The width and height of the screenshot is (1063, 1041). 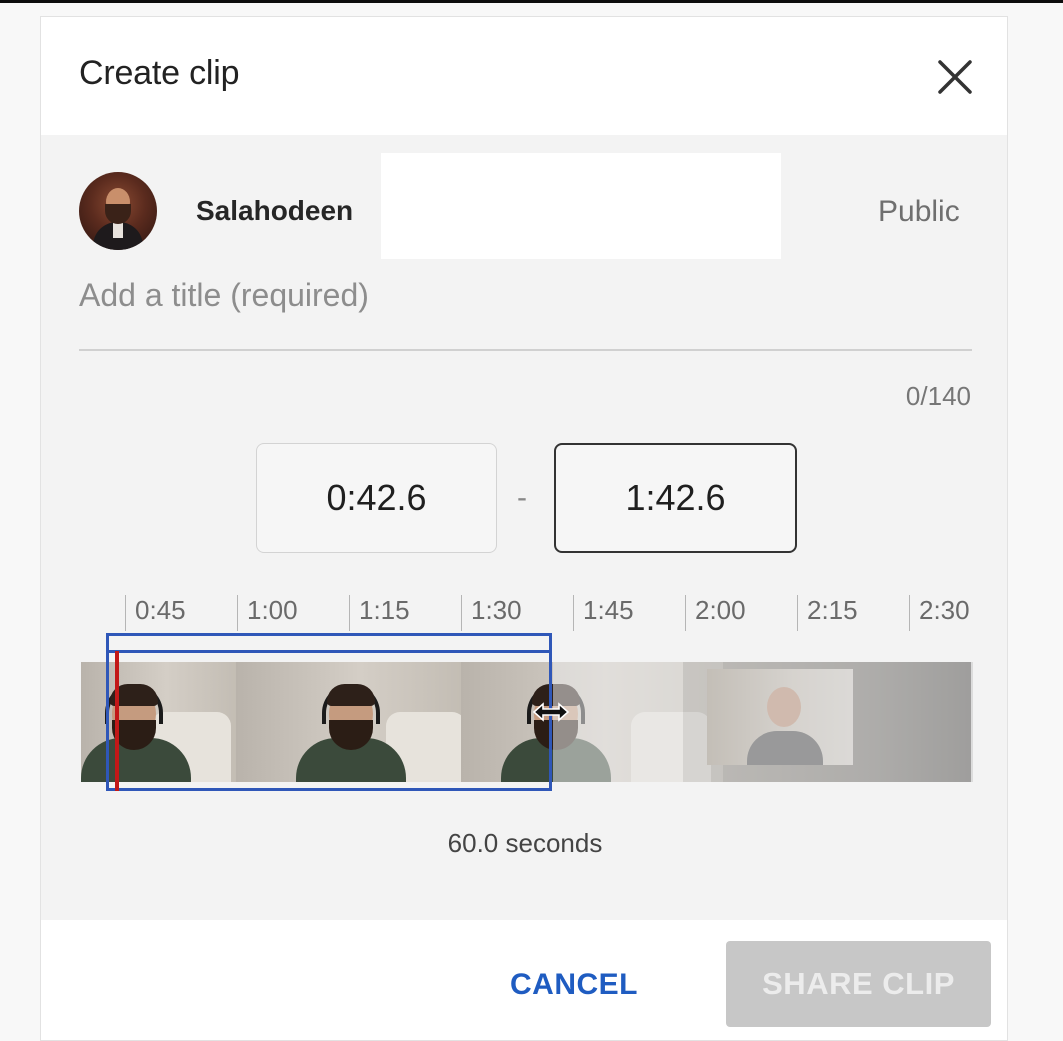 I want to click on tick-label: 1:30, so click(x=496, y=610).